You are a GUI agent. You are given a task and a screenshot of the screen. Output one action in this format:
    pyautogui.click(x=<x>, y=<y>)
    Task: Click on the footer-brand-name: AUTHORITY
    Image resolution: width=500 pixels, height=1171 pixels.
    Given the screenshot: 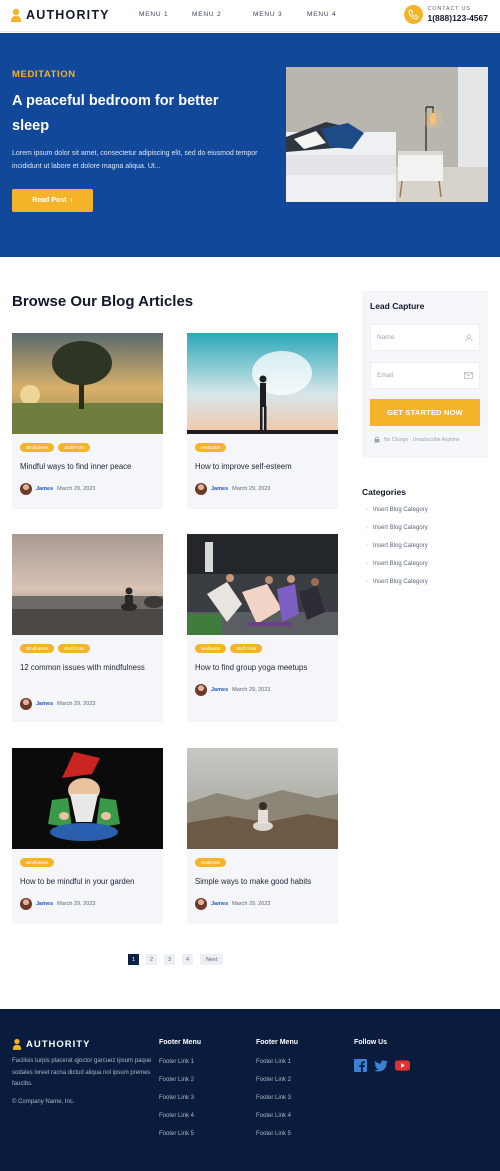 What is the action you would take?
    pyautogui.click(x=58, y=1044)
    